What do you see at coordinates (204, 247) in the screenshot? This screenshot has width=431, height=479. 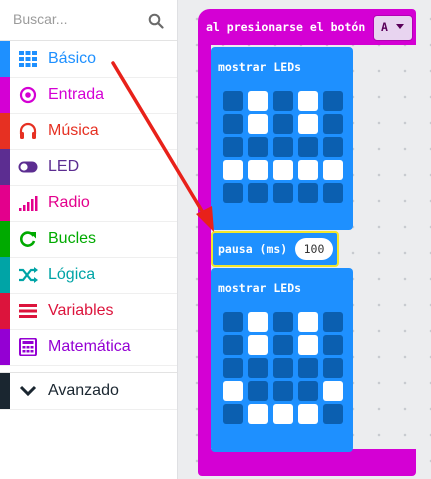 I see `event-block-body` at bounding box center [204, 247].